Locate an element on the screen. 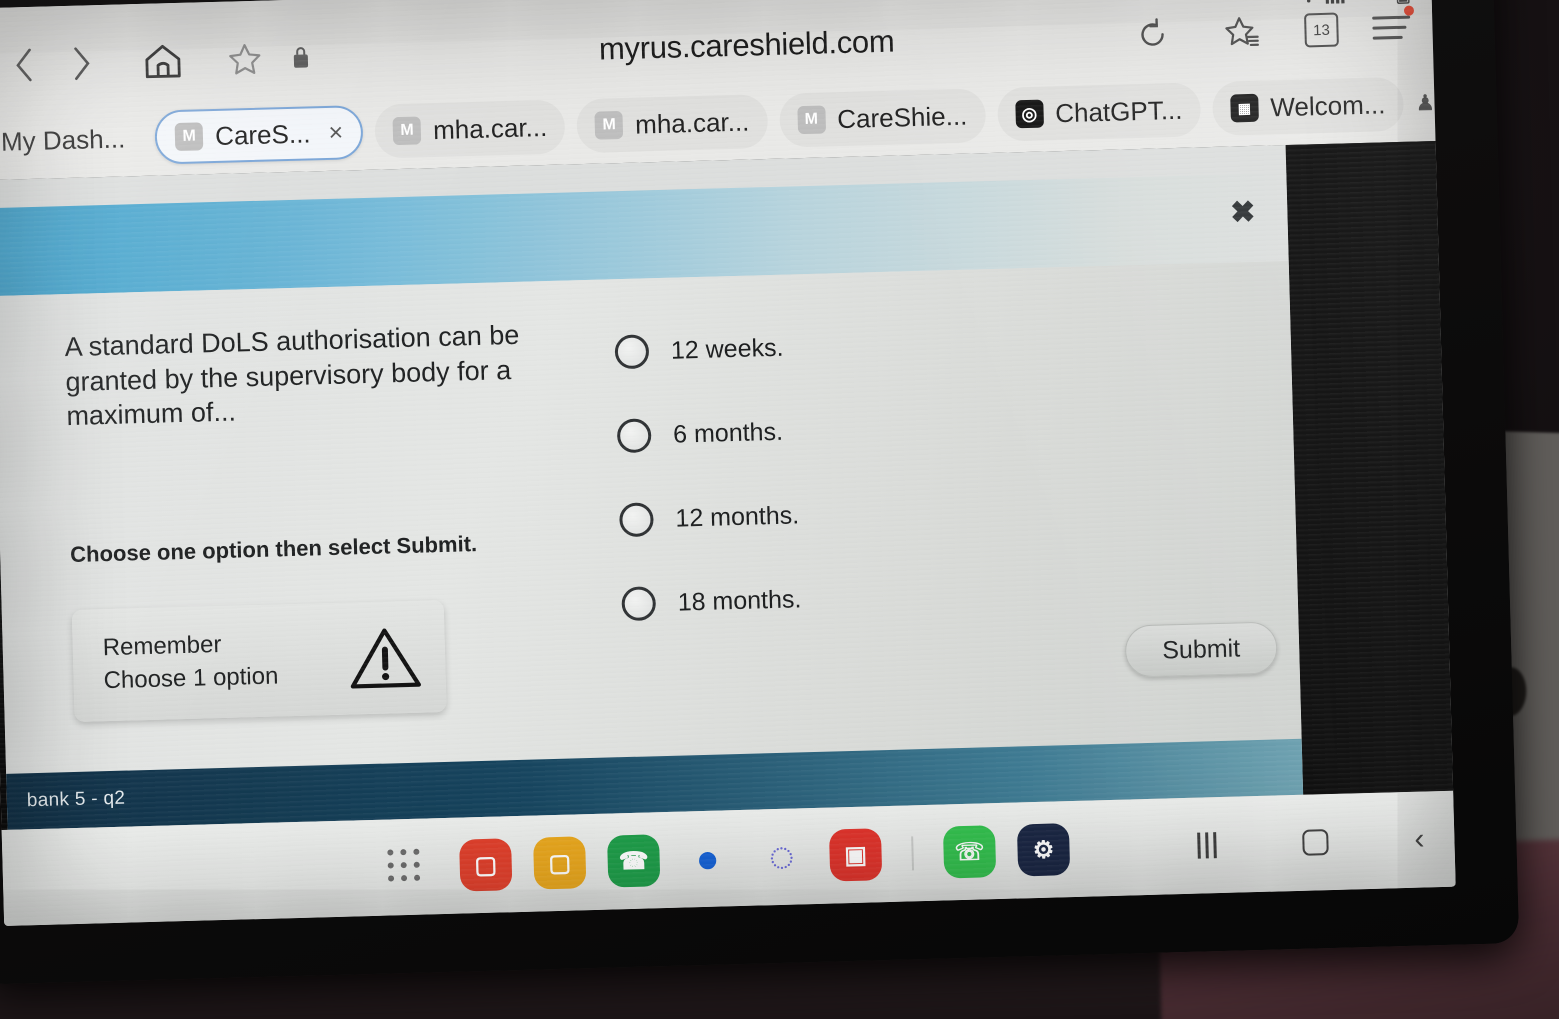 Image resolution: width=1559 pixels, height=1019 pixels. remember-heading: Remember is located at coordinates (162, 646).